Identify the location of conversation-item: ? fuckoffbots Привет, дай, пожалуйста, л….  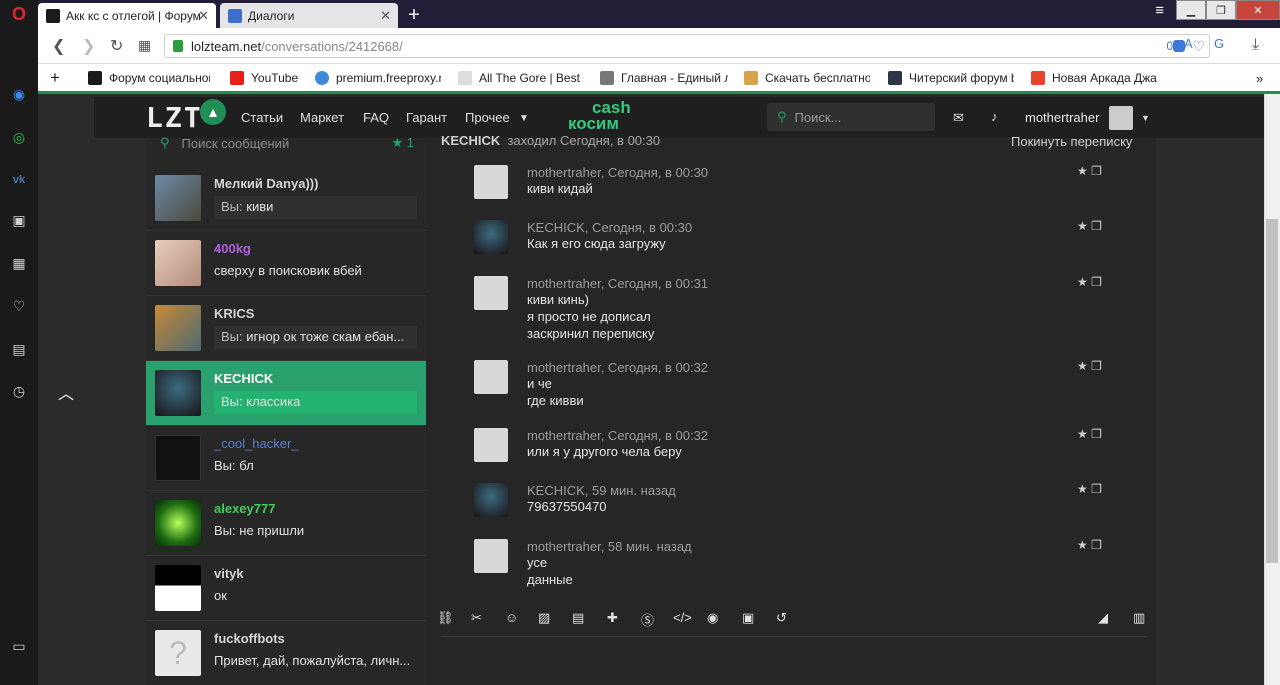
(286, 653).